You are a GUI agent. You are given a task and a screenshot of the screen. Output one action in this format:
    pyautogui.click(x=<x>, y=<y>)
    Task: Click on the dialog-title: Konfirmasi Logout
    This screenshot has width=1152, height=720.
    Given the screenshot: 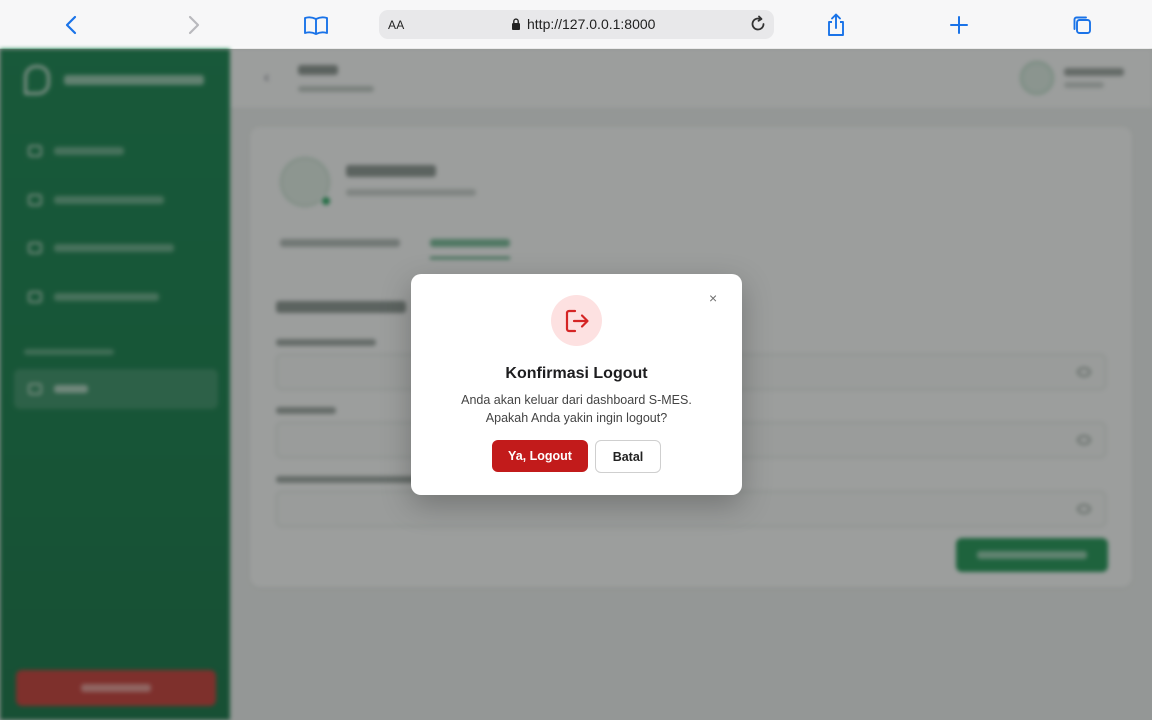 What is the action you would take?
    pyautogui.click(x=576, y=373)
    